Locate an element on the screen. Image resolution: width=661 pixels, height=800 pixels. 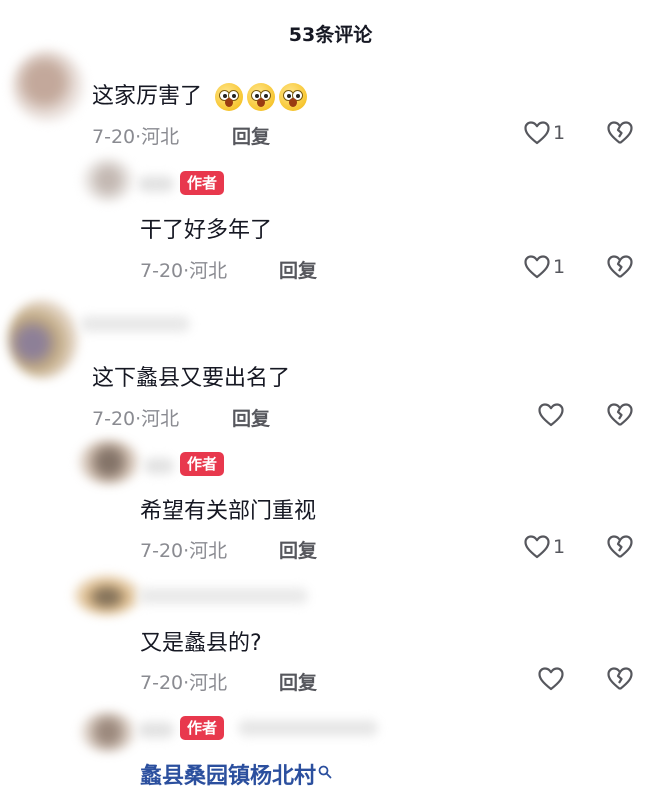
location-mention-link: 蠡县桑园镇杨北村 is located at coordinates (228, 776).